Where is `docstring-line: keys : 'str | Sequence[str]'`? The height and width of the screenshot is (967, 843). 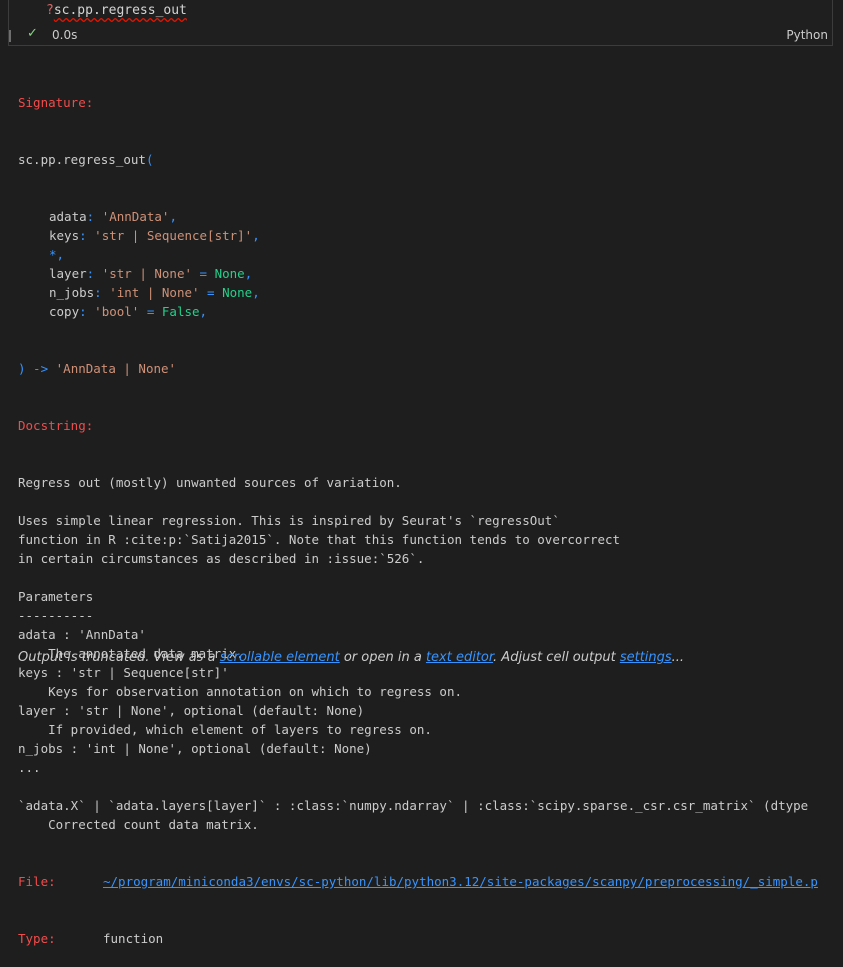
docstring-line: keys : 'str | Sequence[str]' is located at coordinates (123, 672).